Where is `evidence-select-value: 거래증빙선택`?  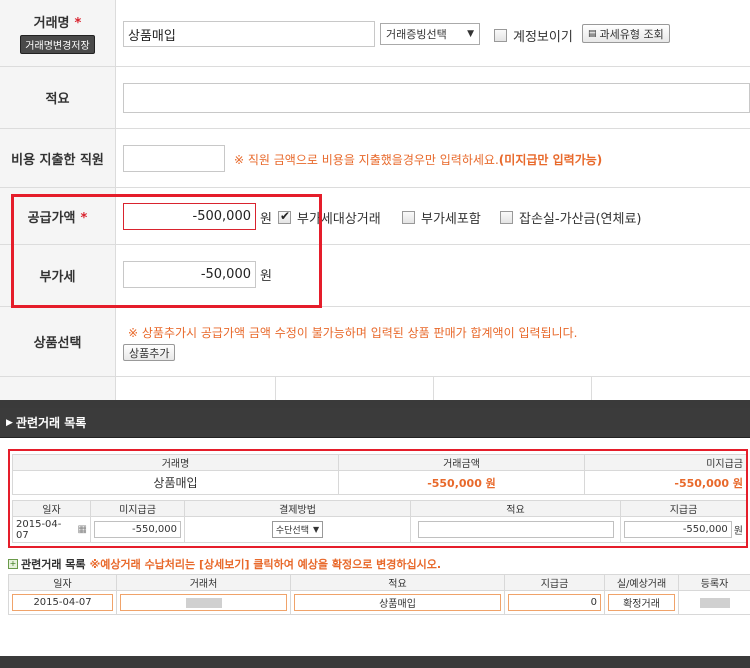
evidence-select-value: 거래증빙선택 is located at coordinates (416, 34).